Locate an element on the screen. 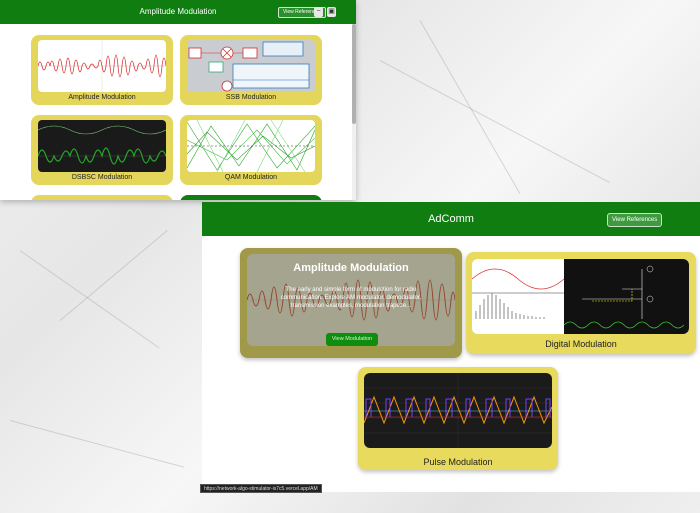  back-scrollbar is located at coordinates (354, 112).